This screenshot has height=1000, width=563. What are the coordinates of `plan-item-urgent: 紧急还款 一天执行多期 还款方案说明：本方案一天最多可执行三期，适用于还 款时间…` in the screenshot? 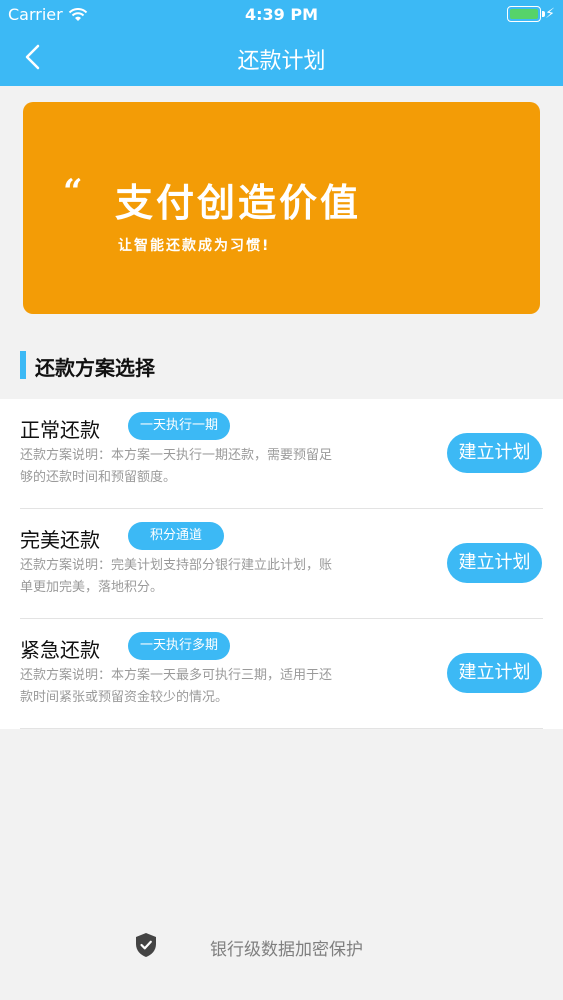 It's located at (281, 674).